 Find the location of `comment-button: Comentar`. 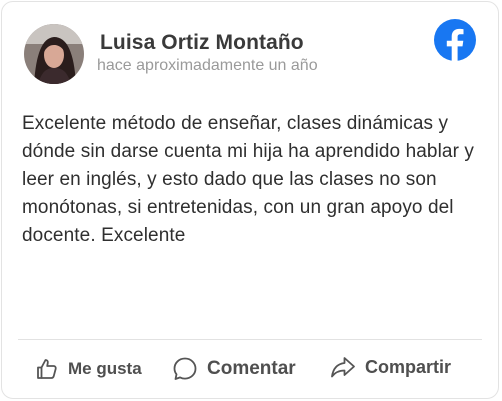

comment-button: Comentar is located at coordinates (234, 369).